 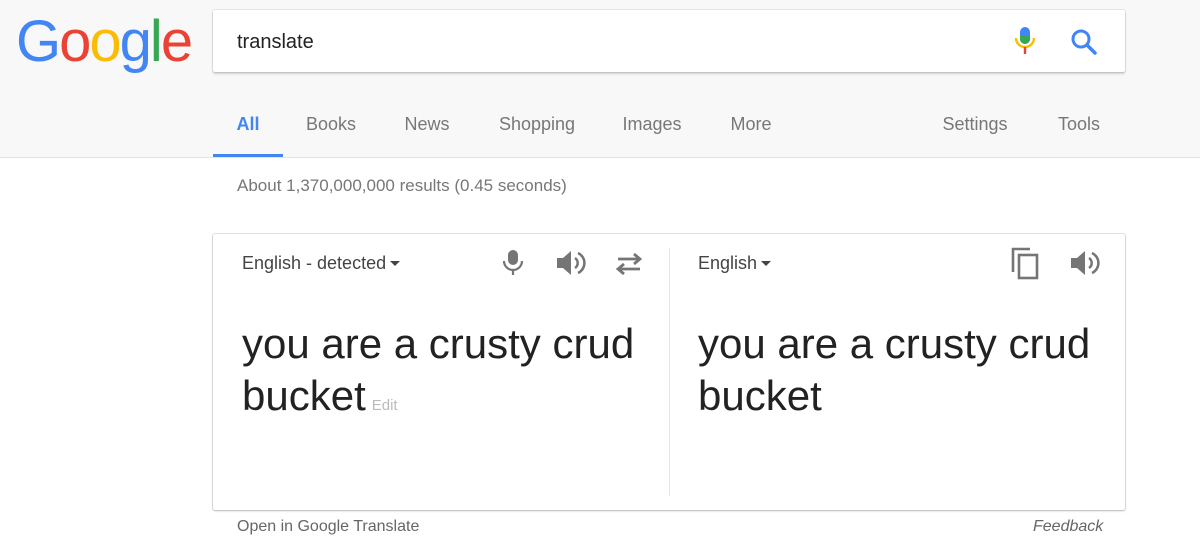 I want to click on target-language-label: English, so click(x=728, y=263).